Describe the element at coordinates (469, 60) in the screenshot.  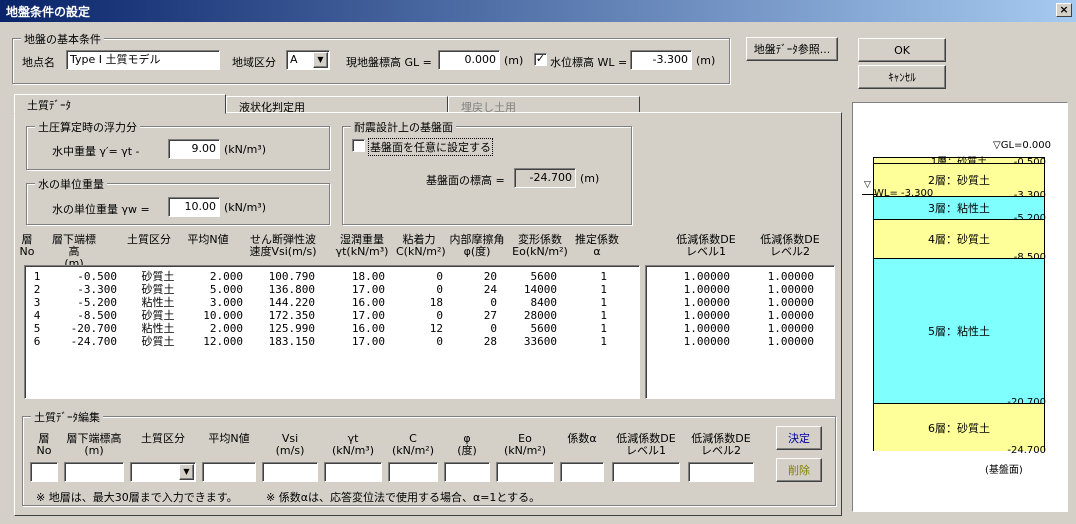
I see `gl-input: 0.000` at that location.